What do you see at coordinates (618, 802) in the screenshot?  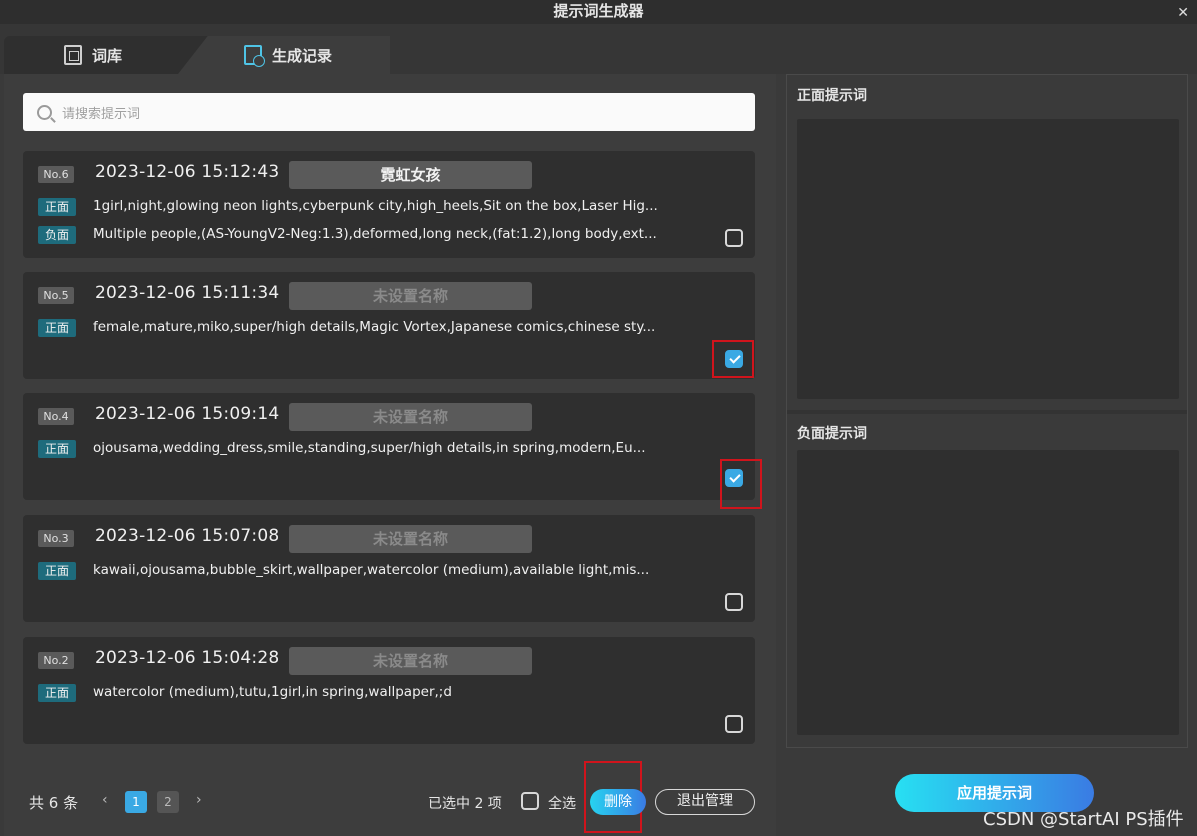 I see `delete-button: 删除` at bounding box center [618, 802].